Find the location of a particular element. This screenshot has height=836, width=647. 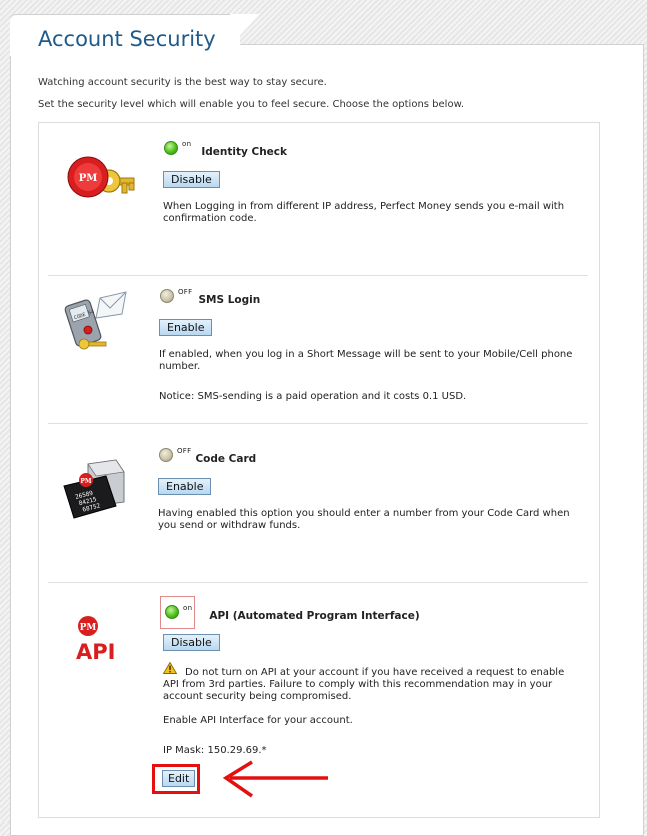

code-card-icon: PM 26589 84215 68752 is located at coordinates (94, 489).